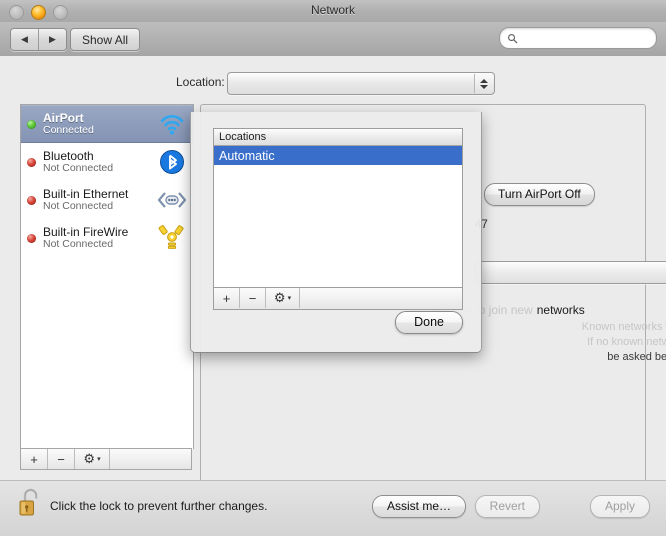  Describe the element at coordinates (247, 155) in the screenshot. I see `location-name: Automatic` at that location.